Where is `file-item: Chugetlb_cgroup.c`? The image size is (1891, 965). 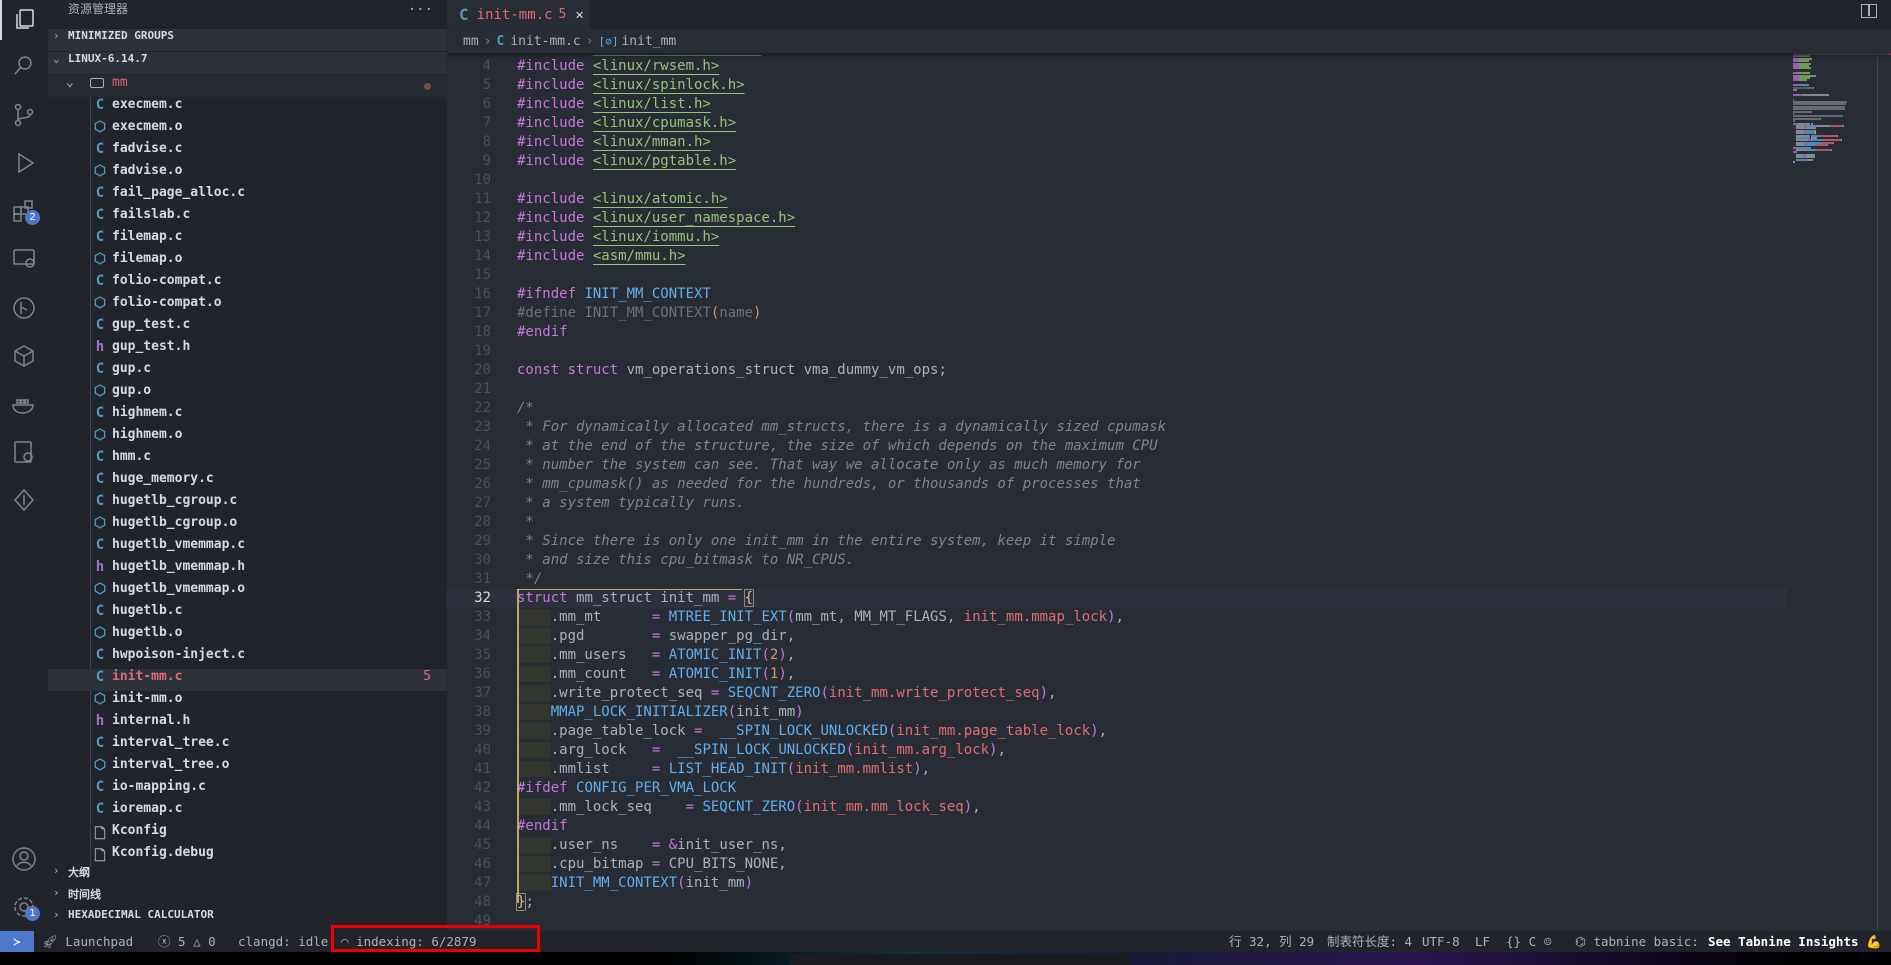 file-item: Chugetlb_cgroup.c is located at coordinates (247, 504).